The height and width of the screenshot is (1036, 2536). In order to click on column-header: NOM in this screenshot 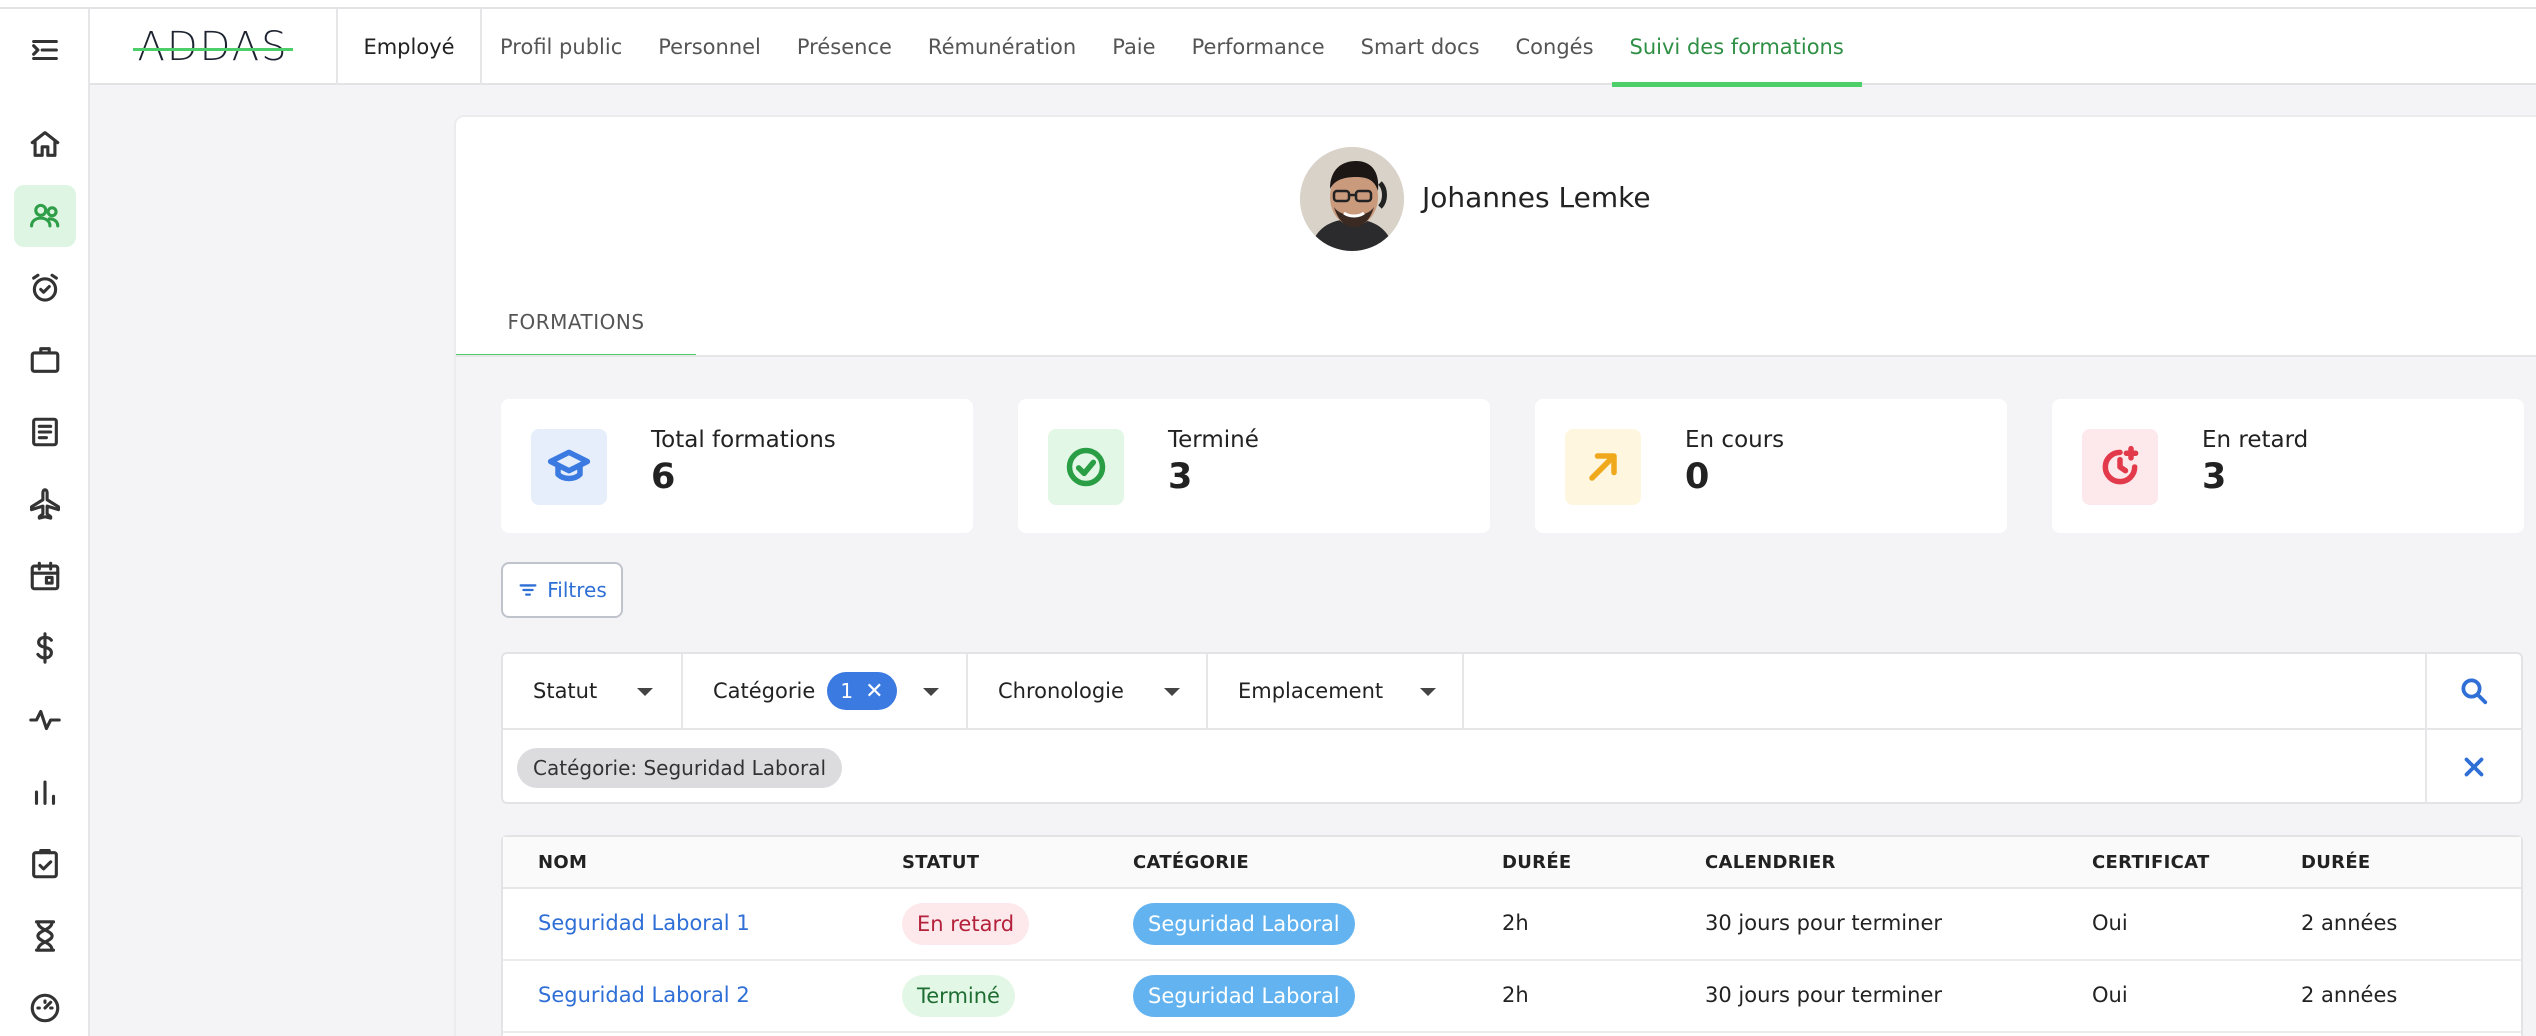, I will do `click(562, 862)`.